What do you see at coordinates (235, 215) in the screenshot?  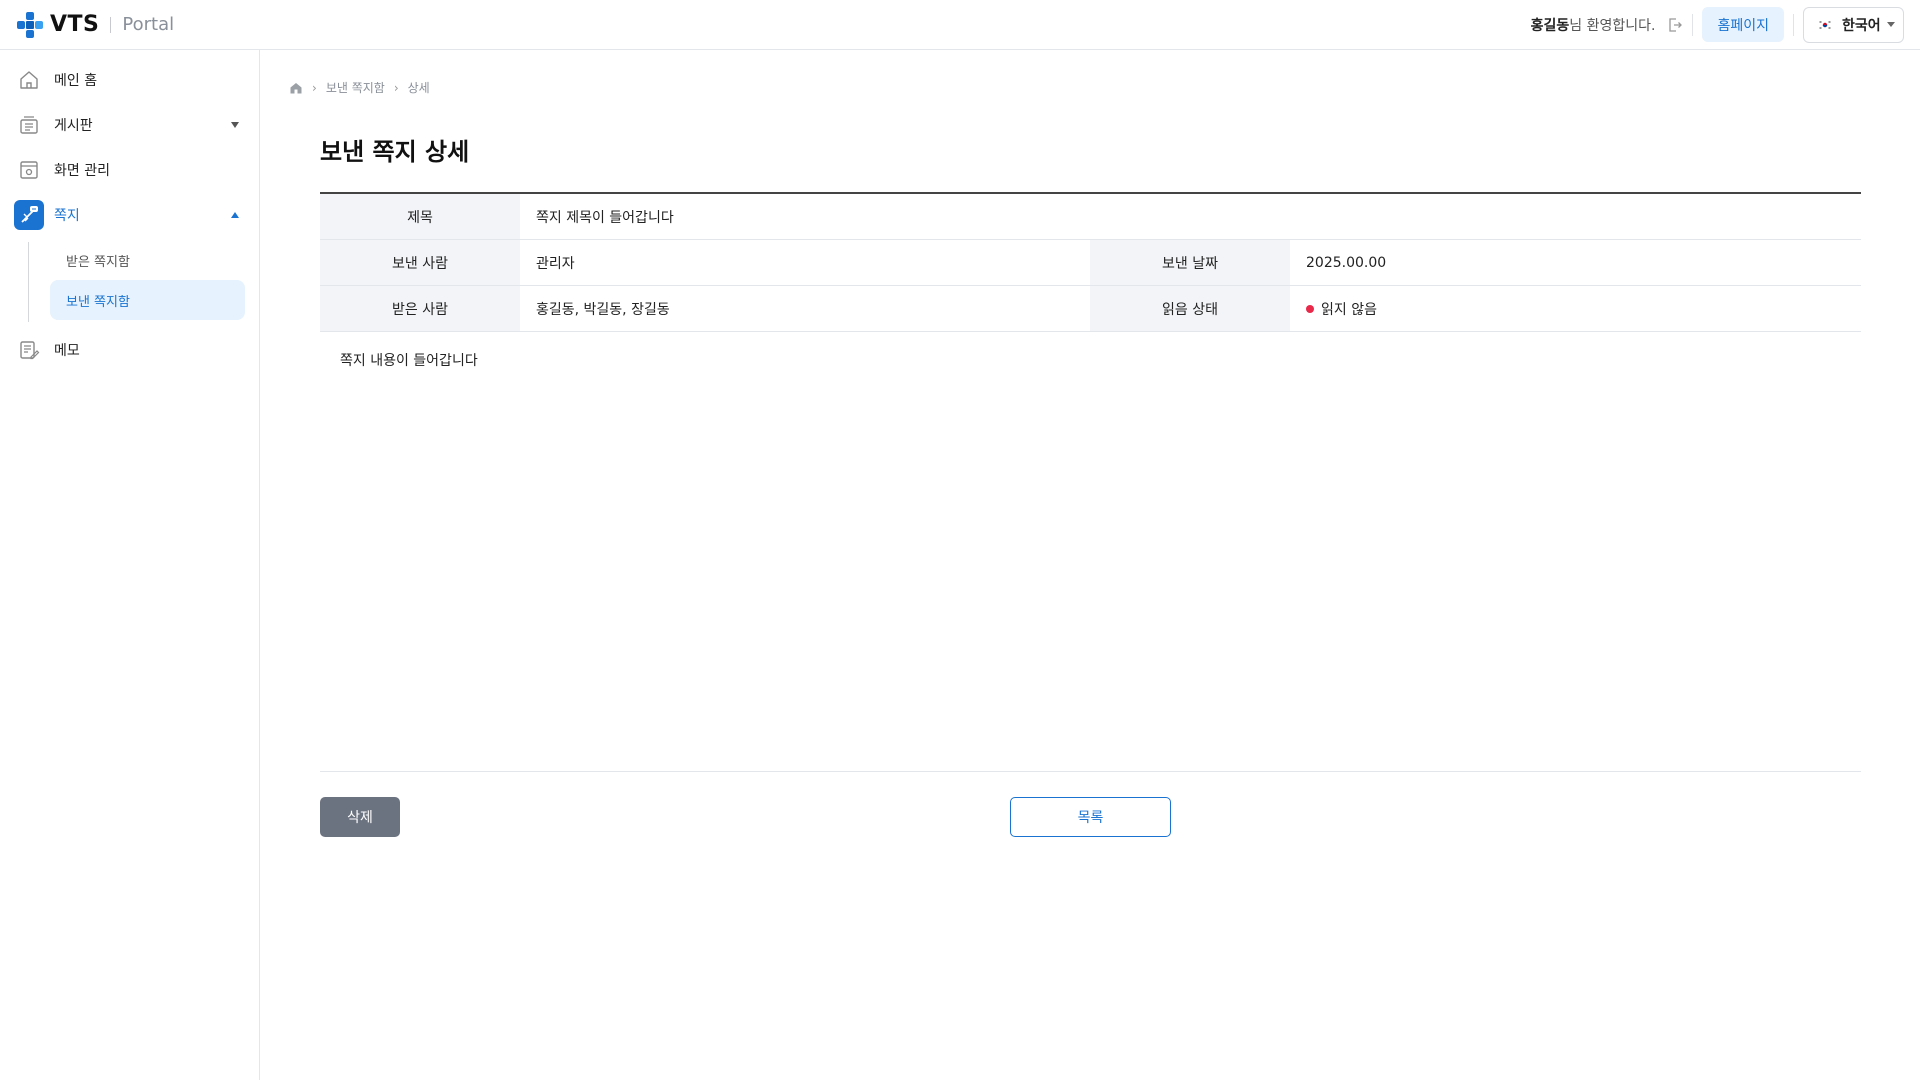 I see `chevron-up-icon` at bounding box center [235, 215].